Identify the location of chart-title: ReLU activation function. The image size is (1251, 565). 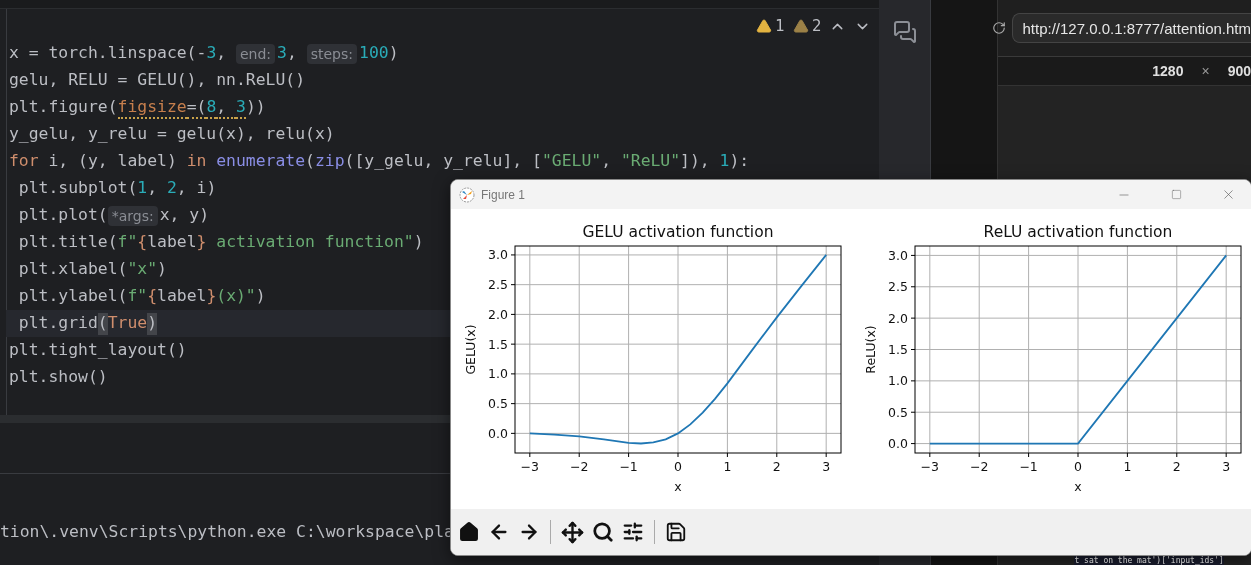
(1078, 232).